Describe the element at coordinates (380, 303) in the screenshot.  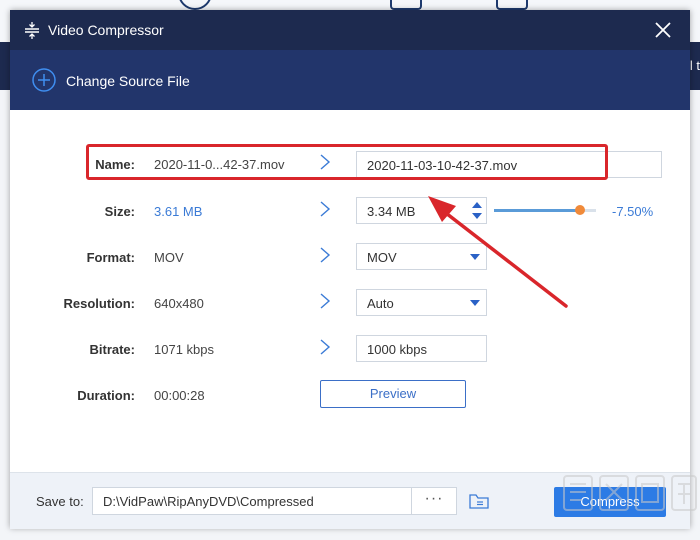
I see `resolution-selected-value: Auto` at that location.